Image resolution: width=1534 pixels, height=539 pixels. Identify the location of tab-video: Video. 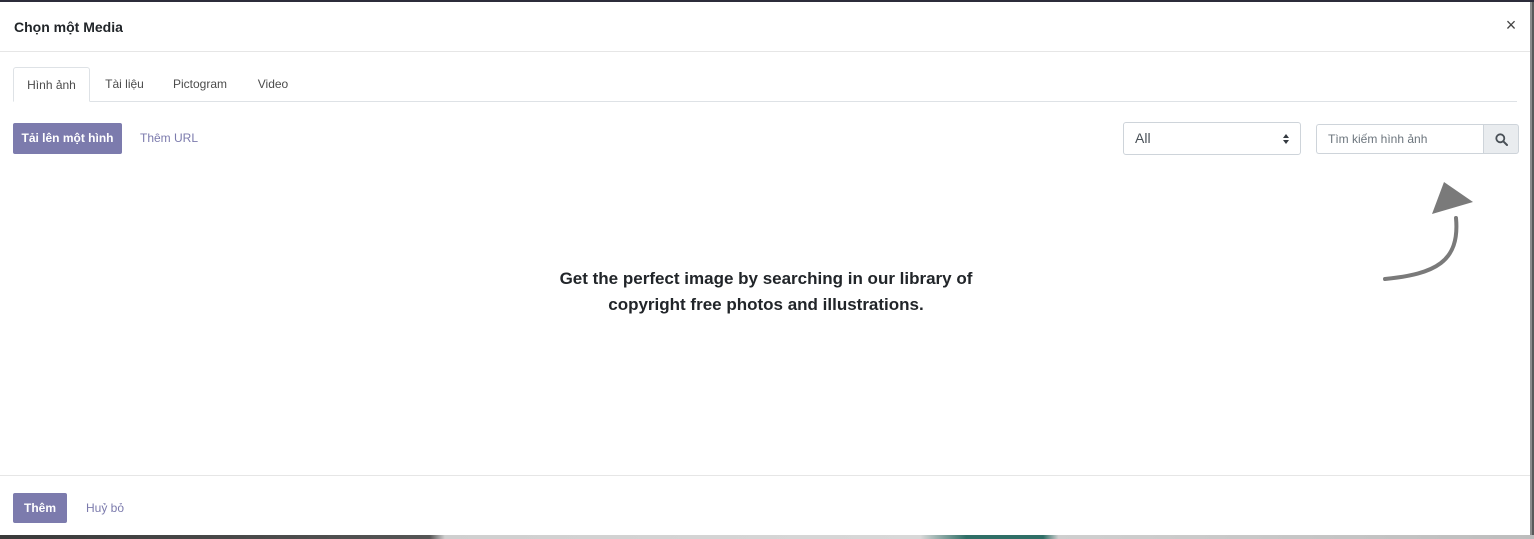
(273, 84).